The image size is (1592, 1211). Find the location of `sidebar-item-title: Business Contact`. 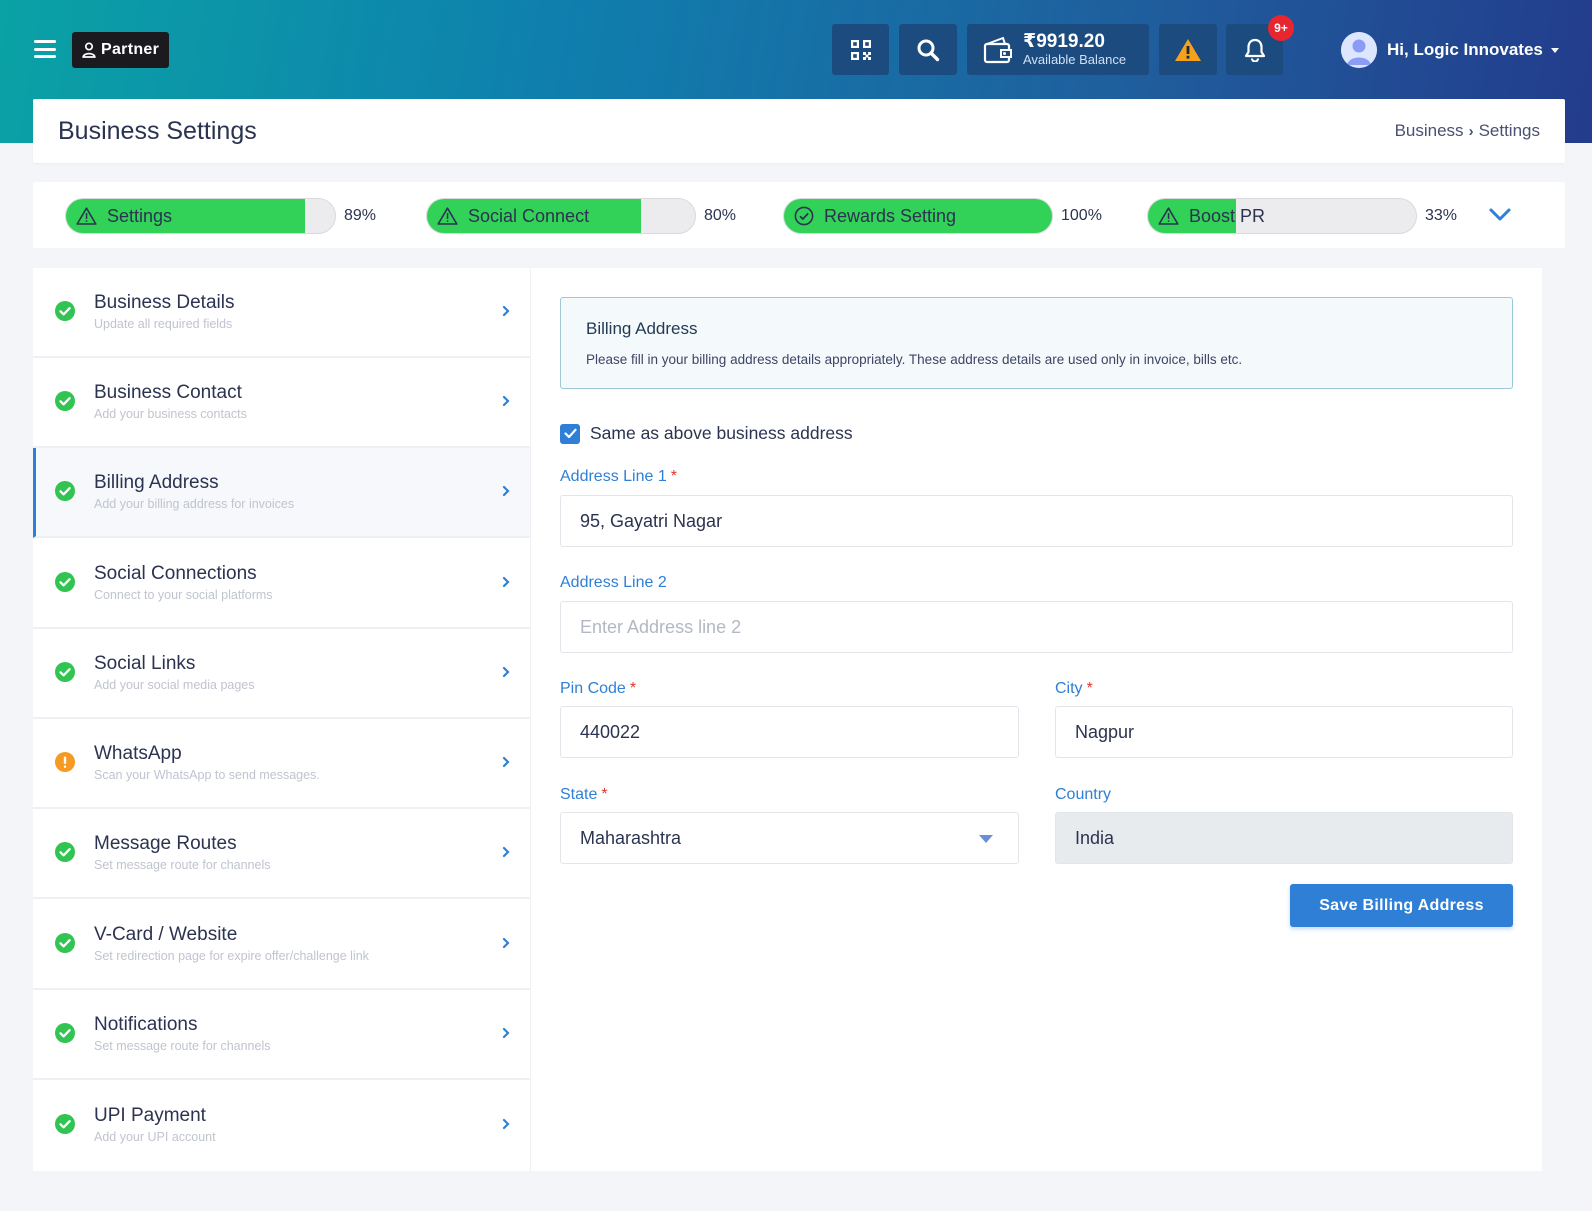

sidebar-item-title: Business Contact is located at coordinates (168, 392).